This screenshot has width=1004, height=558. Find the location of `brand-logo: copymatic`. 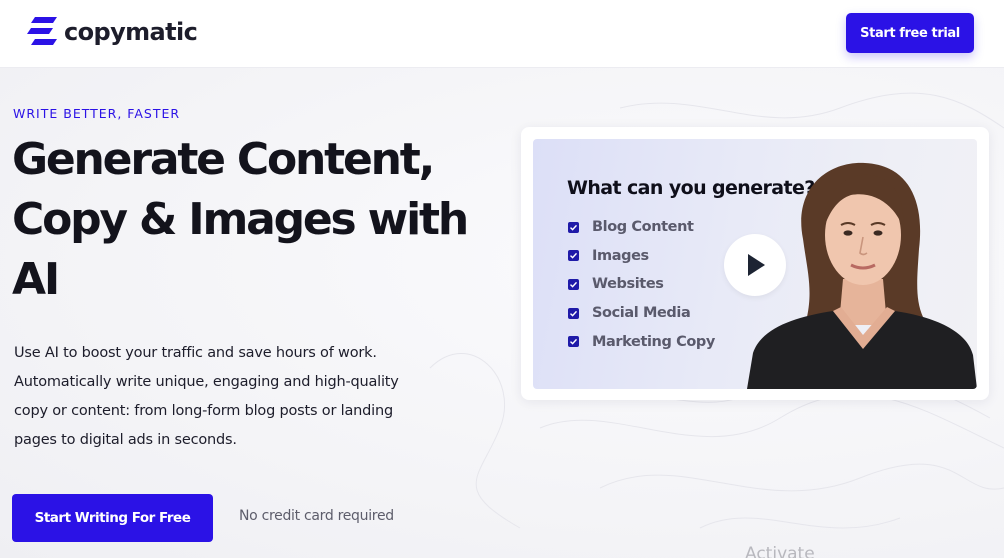

brand-logo: copymatic is located at coordinates (112, 32).